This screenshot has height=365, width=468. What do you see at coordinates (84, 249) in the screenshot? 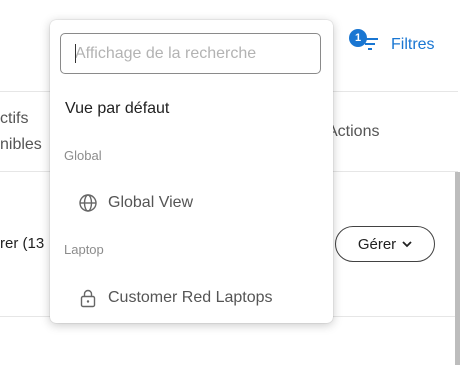
I see `group-label-laptop: Laptop` at bounding box center [84, 249].